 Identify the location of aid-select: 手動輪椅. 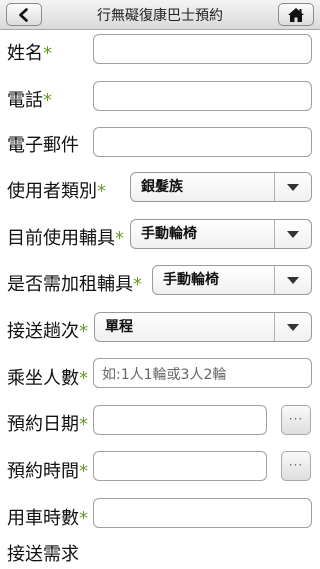
(221, 234).